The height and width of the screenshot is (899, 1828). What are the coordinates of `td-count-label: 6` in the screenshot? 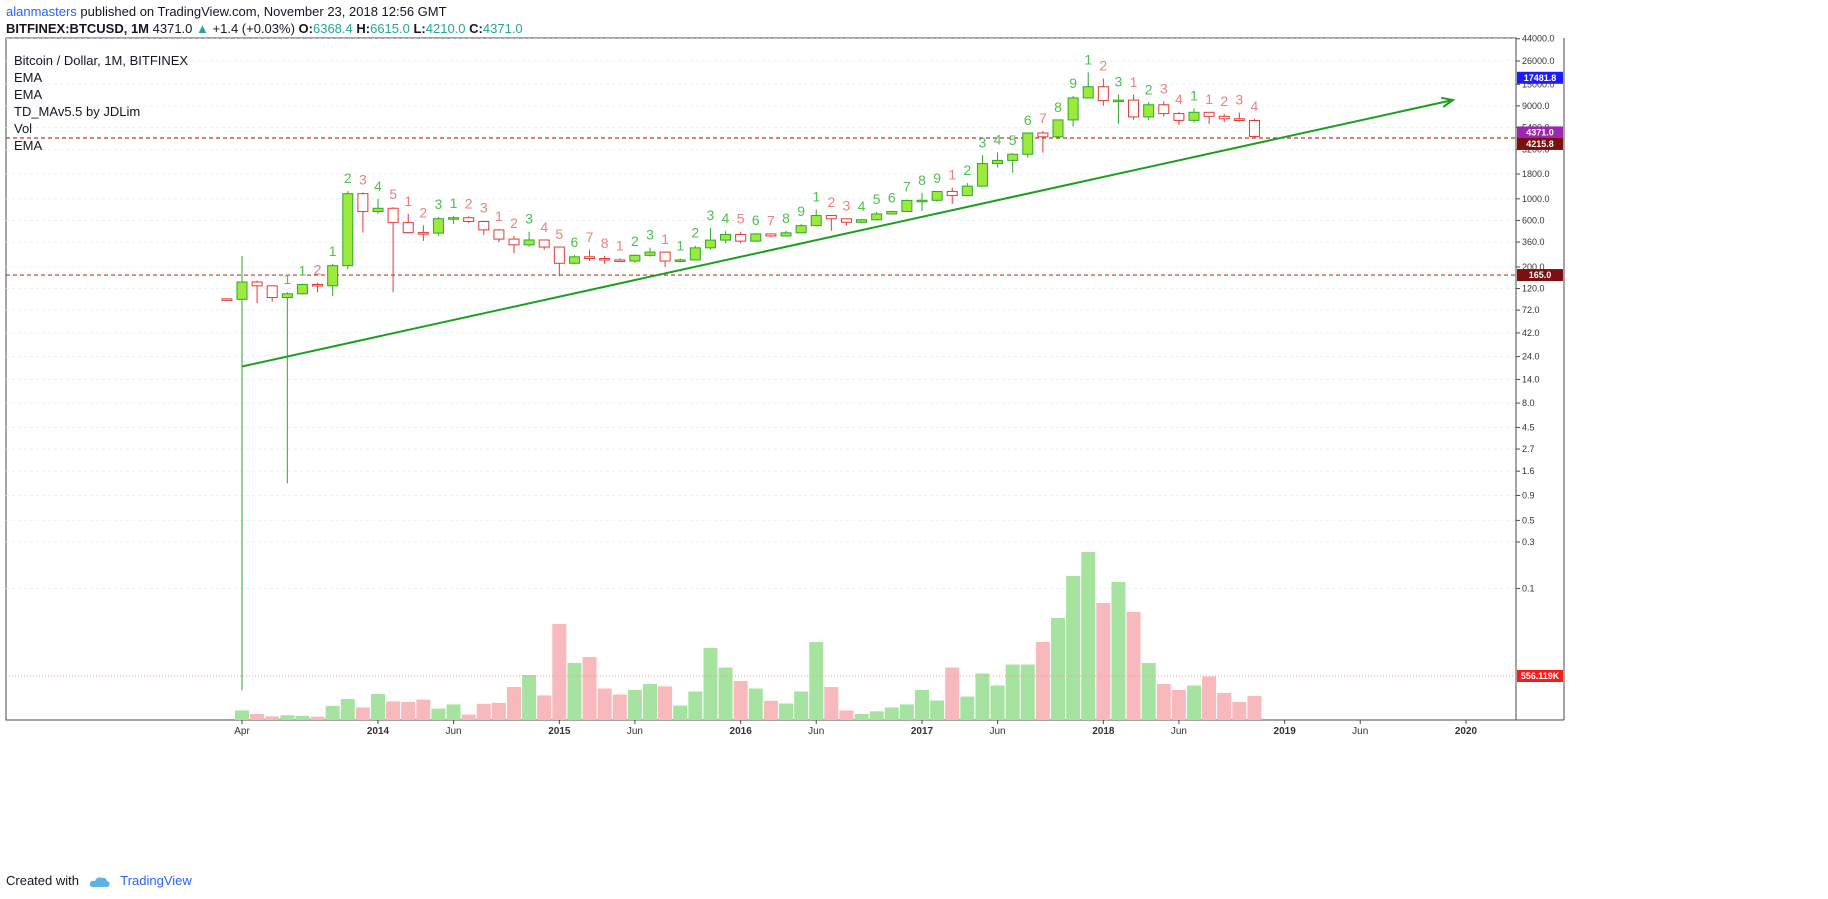 It's located at (1028, 120).